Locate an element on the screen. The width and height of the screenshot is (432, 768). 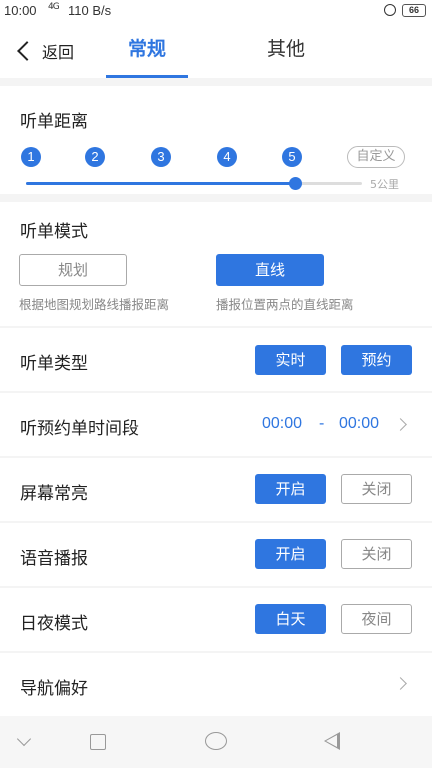
nav-triangle-back-icon is located at coordinates (332, 741).